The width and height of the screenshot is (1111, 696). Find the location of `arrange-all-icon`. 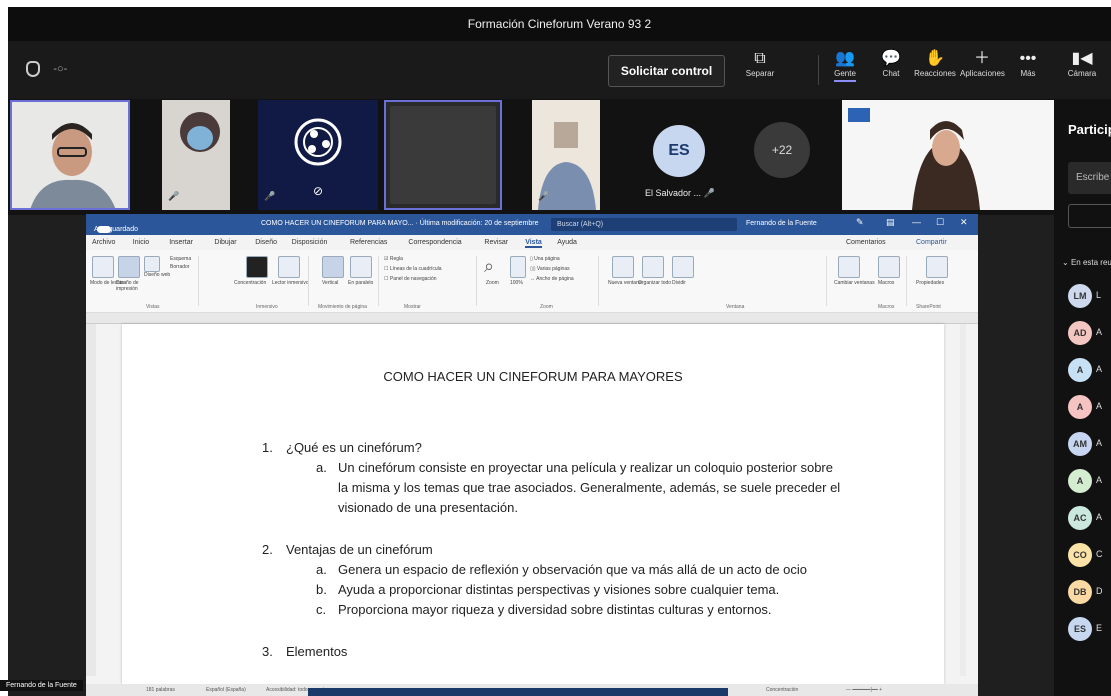

arrange-all-icon is located at coordinates (653, 267).